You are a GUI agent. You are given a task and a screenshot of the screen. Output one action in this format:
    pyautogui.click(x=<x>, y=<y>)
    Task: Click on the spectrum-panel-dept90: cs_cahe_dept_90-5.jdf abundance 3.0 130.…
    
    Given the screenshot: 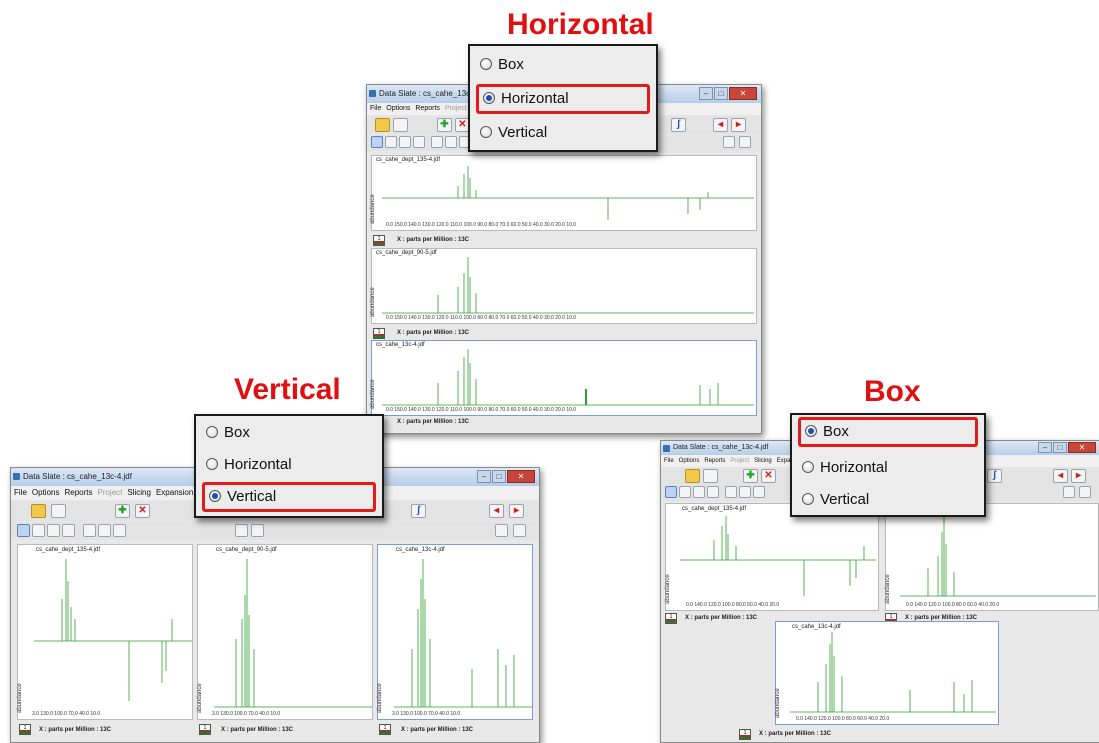 What is the action you would take?
    pyautogui.click(x=285, y=632)
    